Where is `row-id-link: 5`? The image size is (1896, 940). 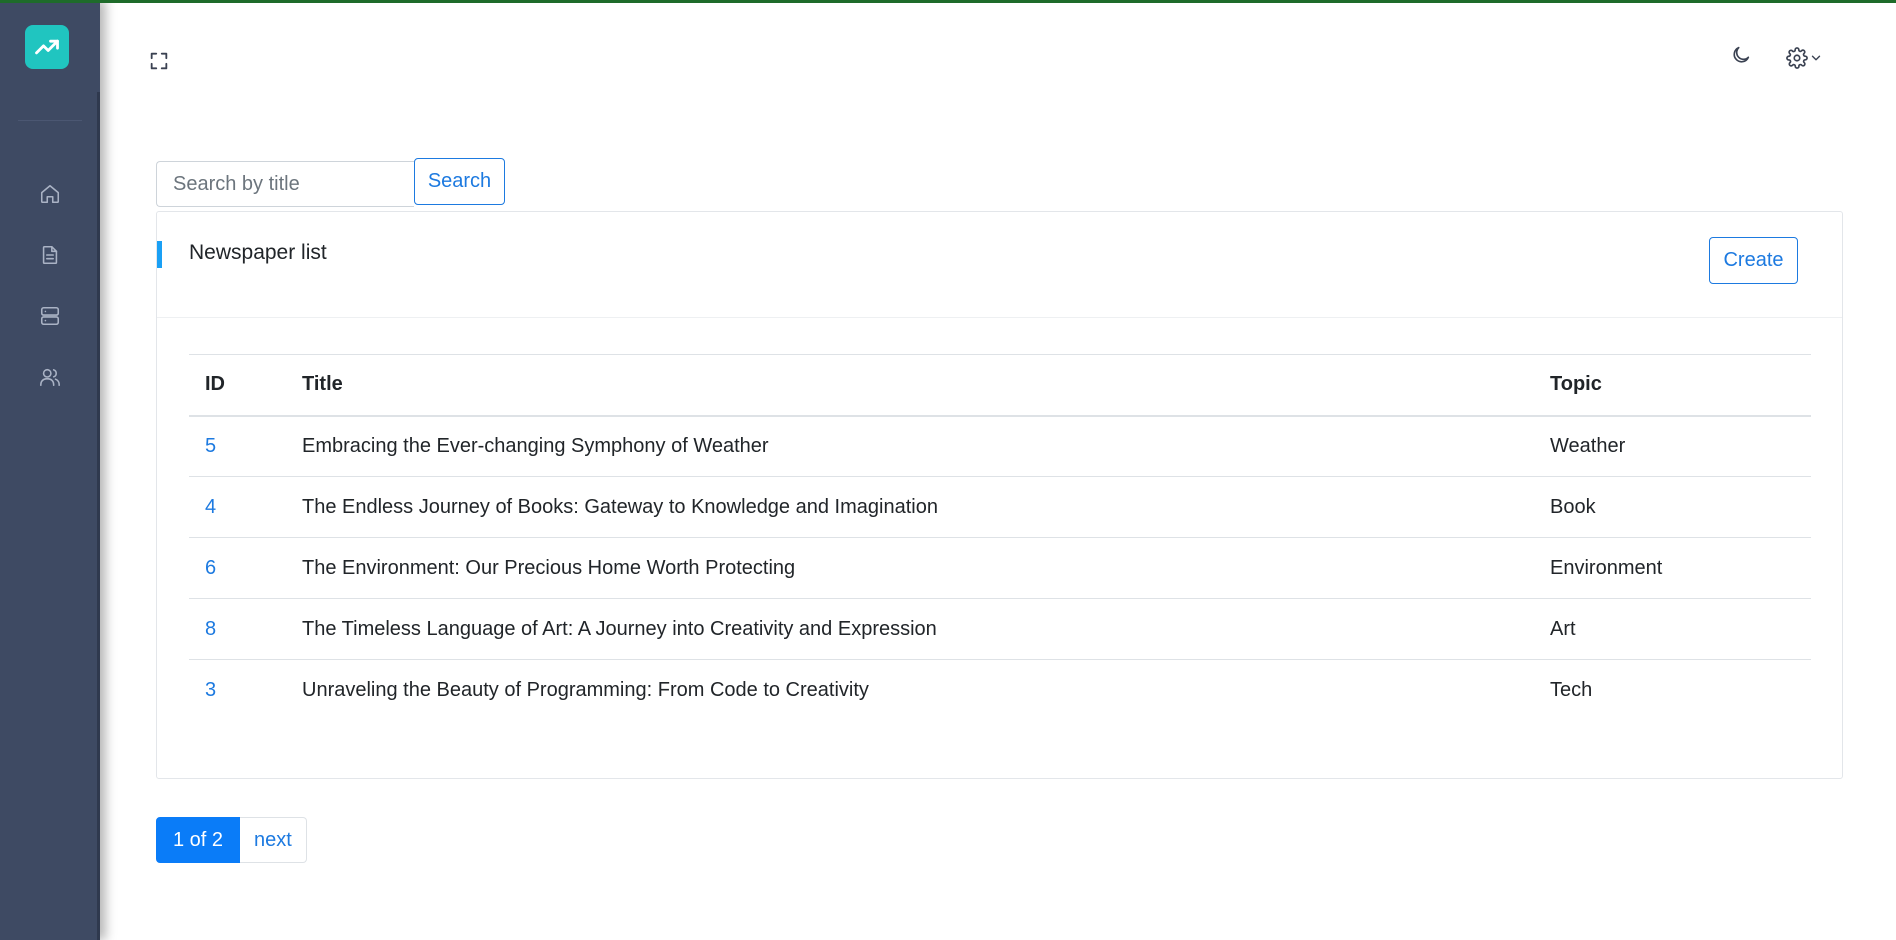
row-id-link: 5 is located at coordinates (210, 446).